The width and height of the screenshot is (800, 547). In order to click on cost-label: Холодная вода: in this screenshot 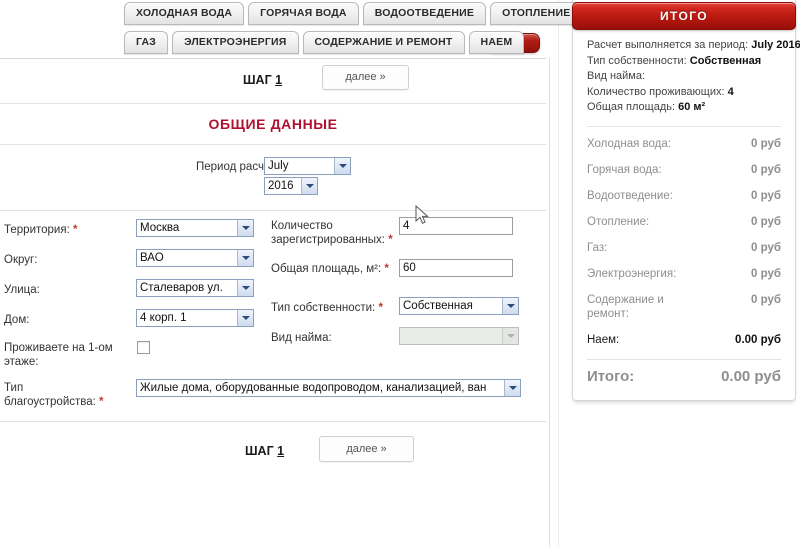, I will do `click(629, 143)`.